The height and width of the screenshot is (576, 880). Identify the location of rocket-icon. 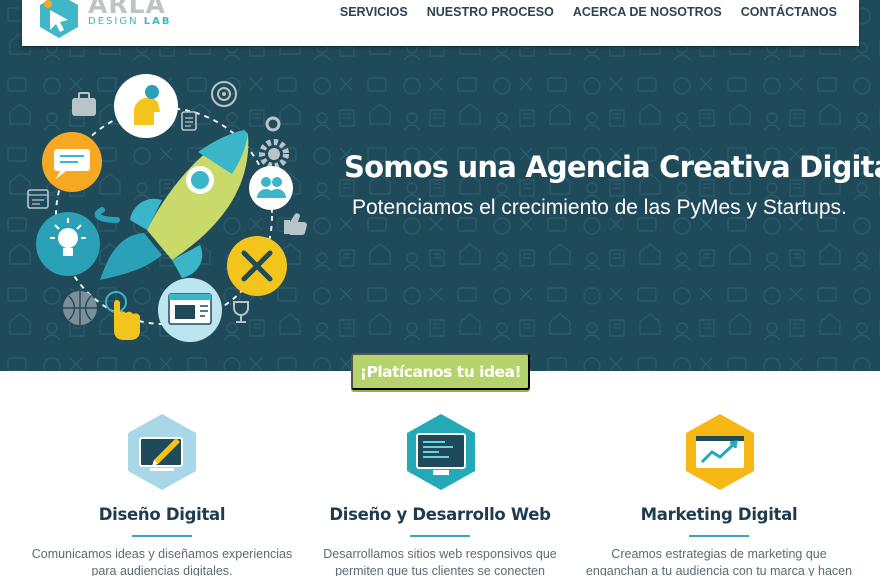
(171, 205).